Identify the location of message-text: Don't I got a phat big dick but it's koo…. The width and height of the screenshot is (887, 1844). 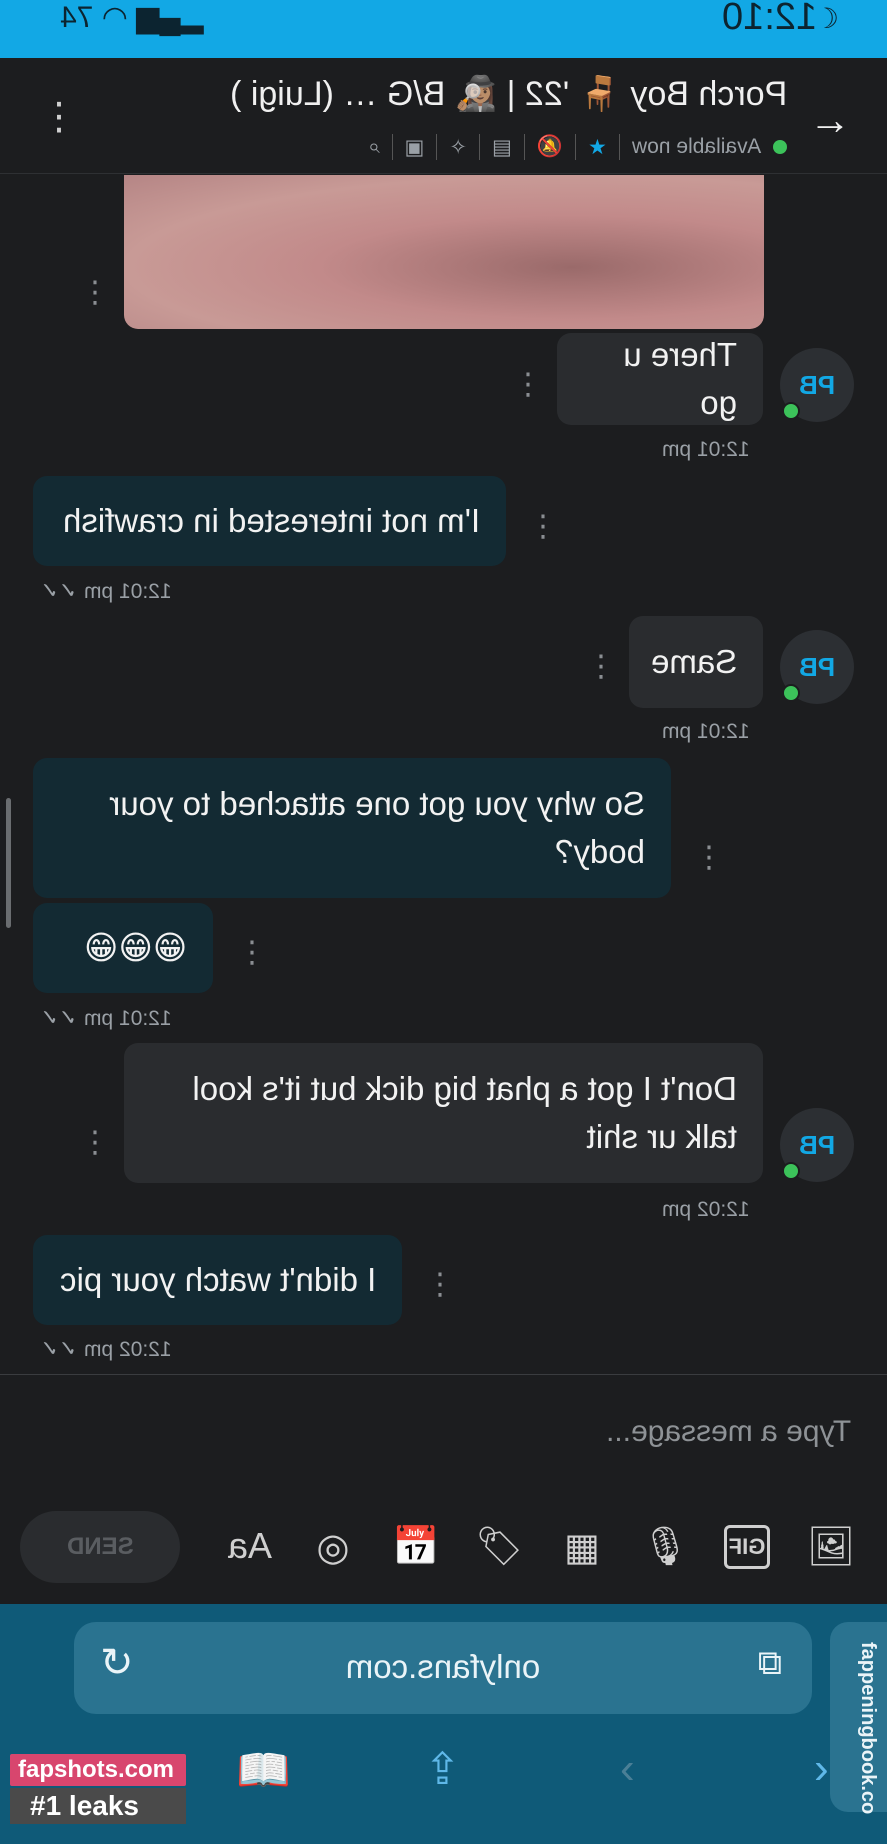
(464, 1112).